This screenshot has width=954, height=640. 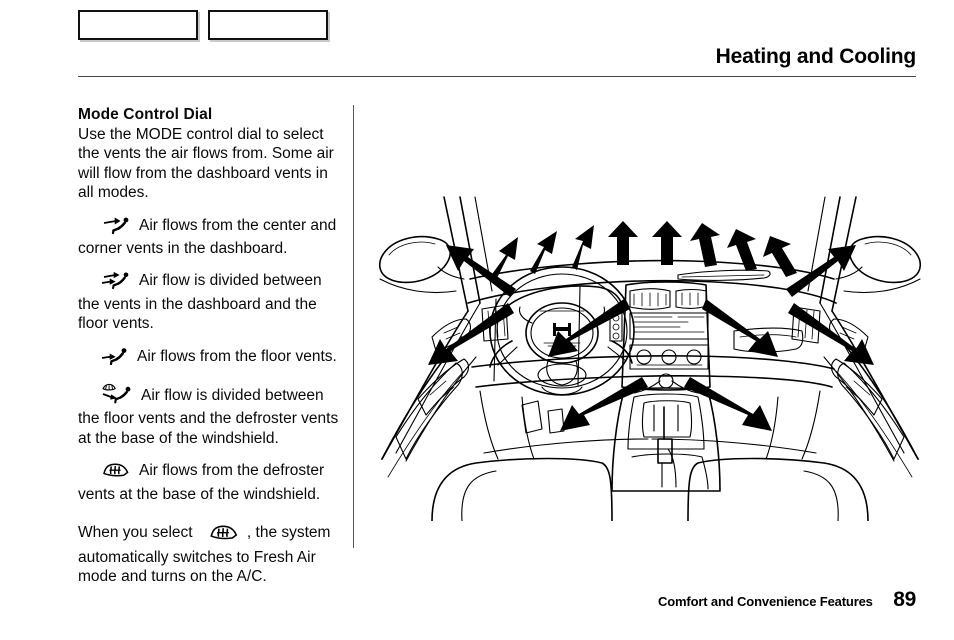 What do you see at coordinates (477, 600) in the screenshot?
I see `page-footer: Comfort and Convenience Features 89` at bounding box center [477, 600].